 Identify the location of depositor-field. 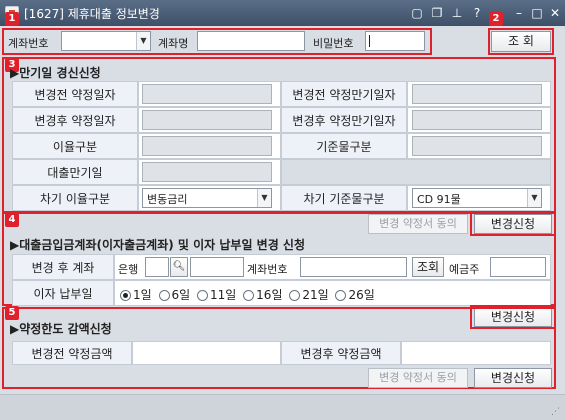
(518, 267).